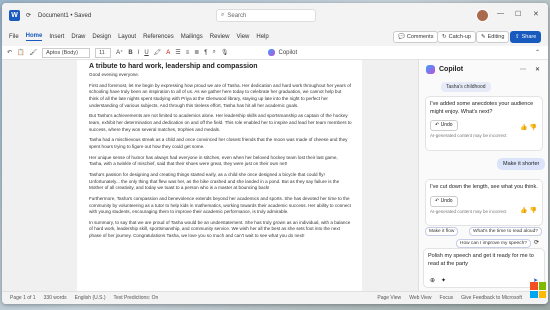 Image resolution: width=550 pixels, height=310 pixels. I want to click on ai-disclaimer: AI-generated content may be incorrect, so click(468, 136).